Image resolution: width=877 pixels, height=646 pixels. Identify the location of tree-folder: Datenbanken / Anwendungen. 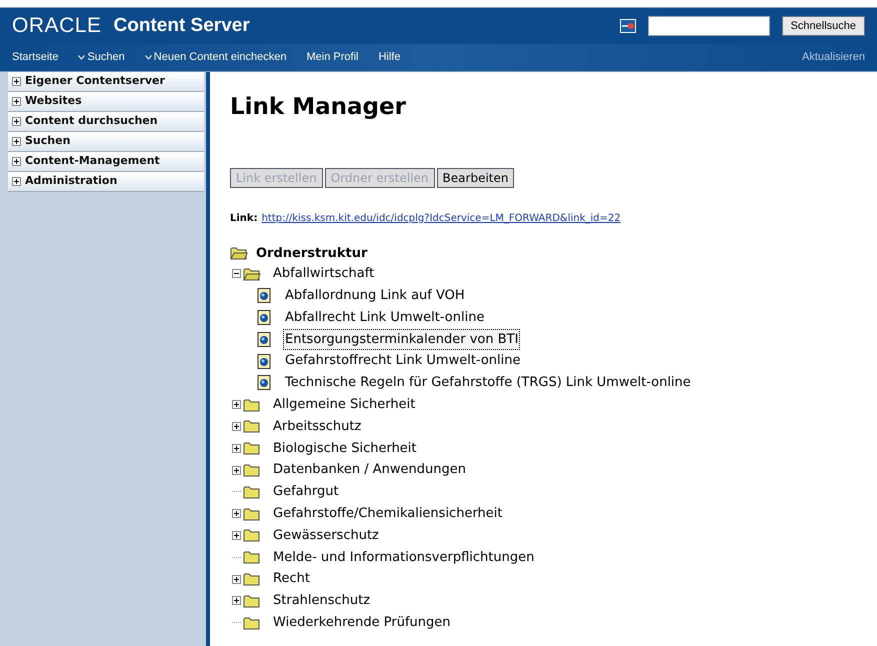
(369, 470).